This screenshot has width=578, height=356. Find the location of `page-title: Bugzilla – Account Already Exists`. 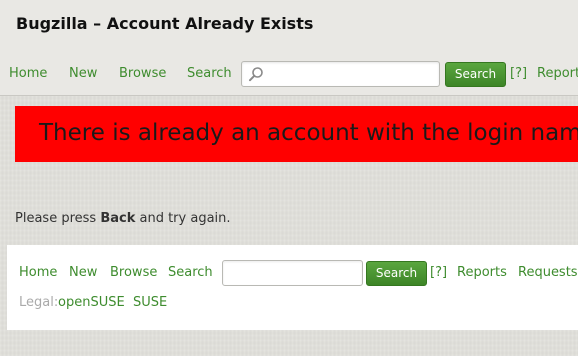

page-title: Bugzilla – Account Already Exists is located at coordinates (165, 23).